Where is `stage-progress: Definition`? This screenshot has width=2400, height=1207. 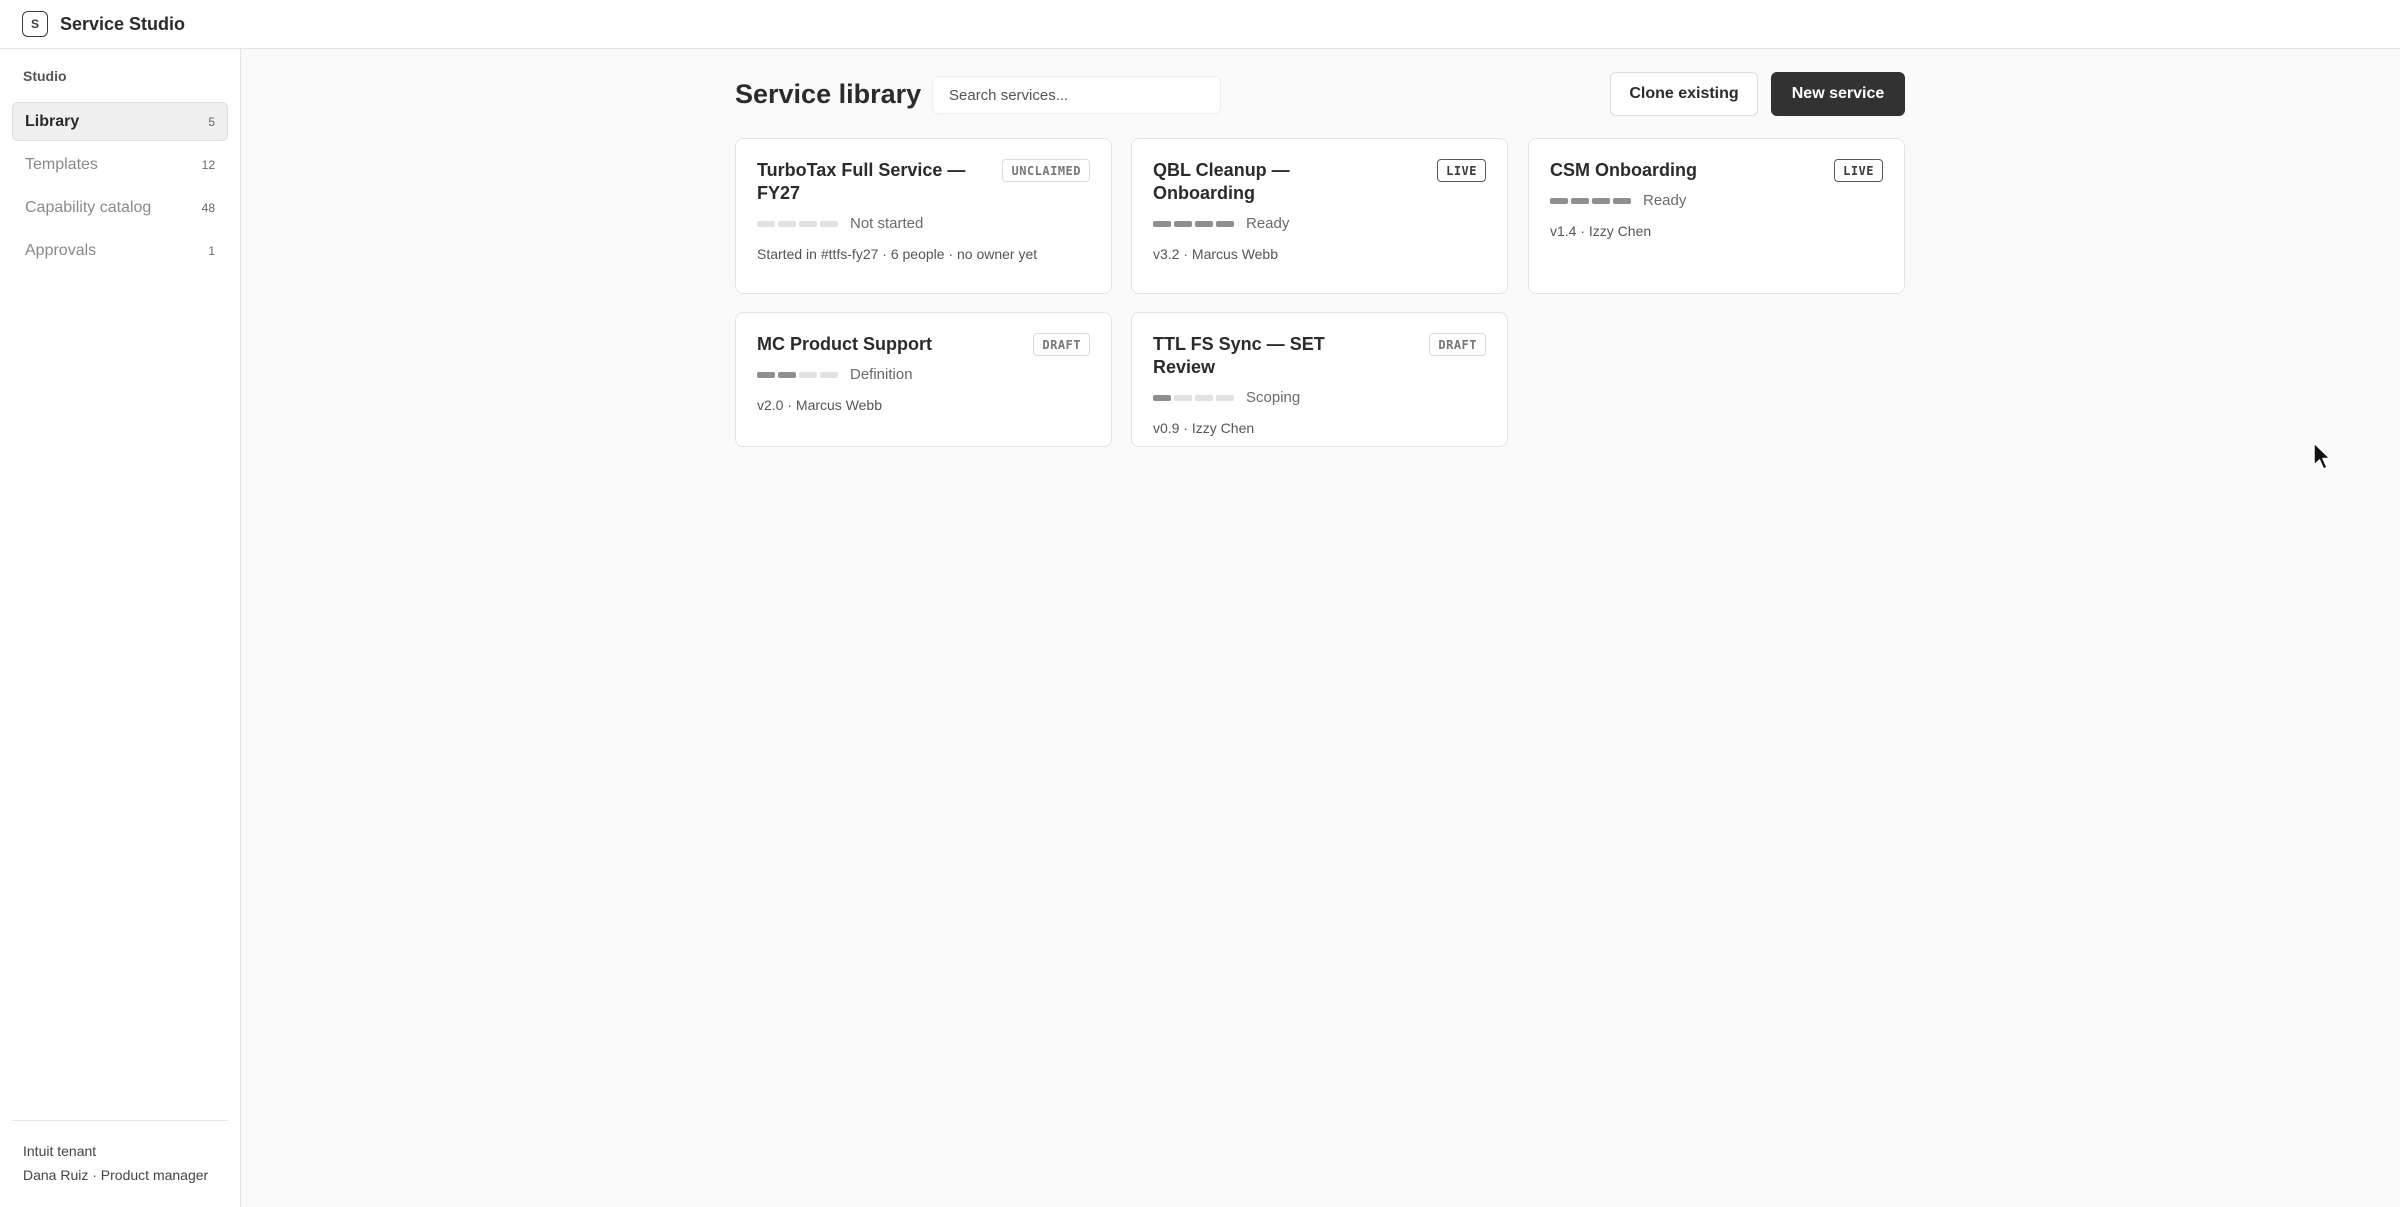
stage-progress: Definition is located at coordinates (923, 374).